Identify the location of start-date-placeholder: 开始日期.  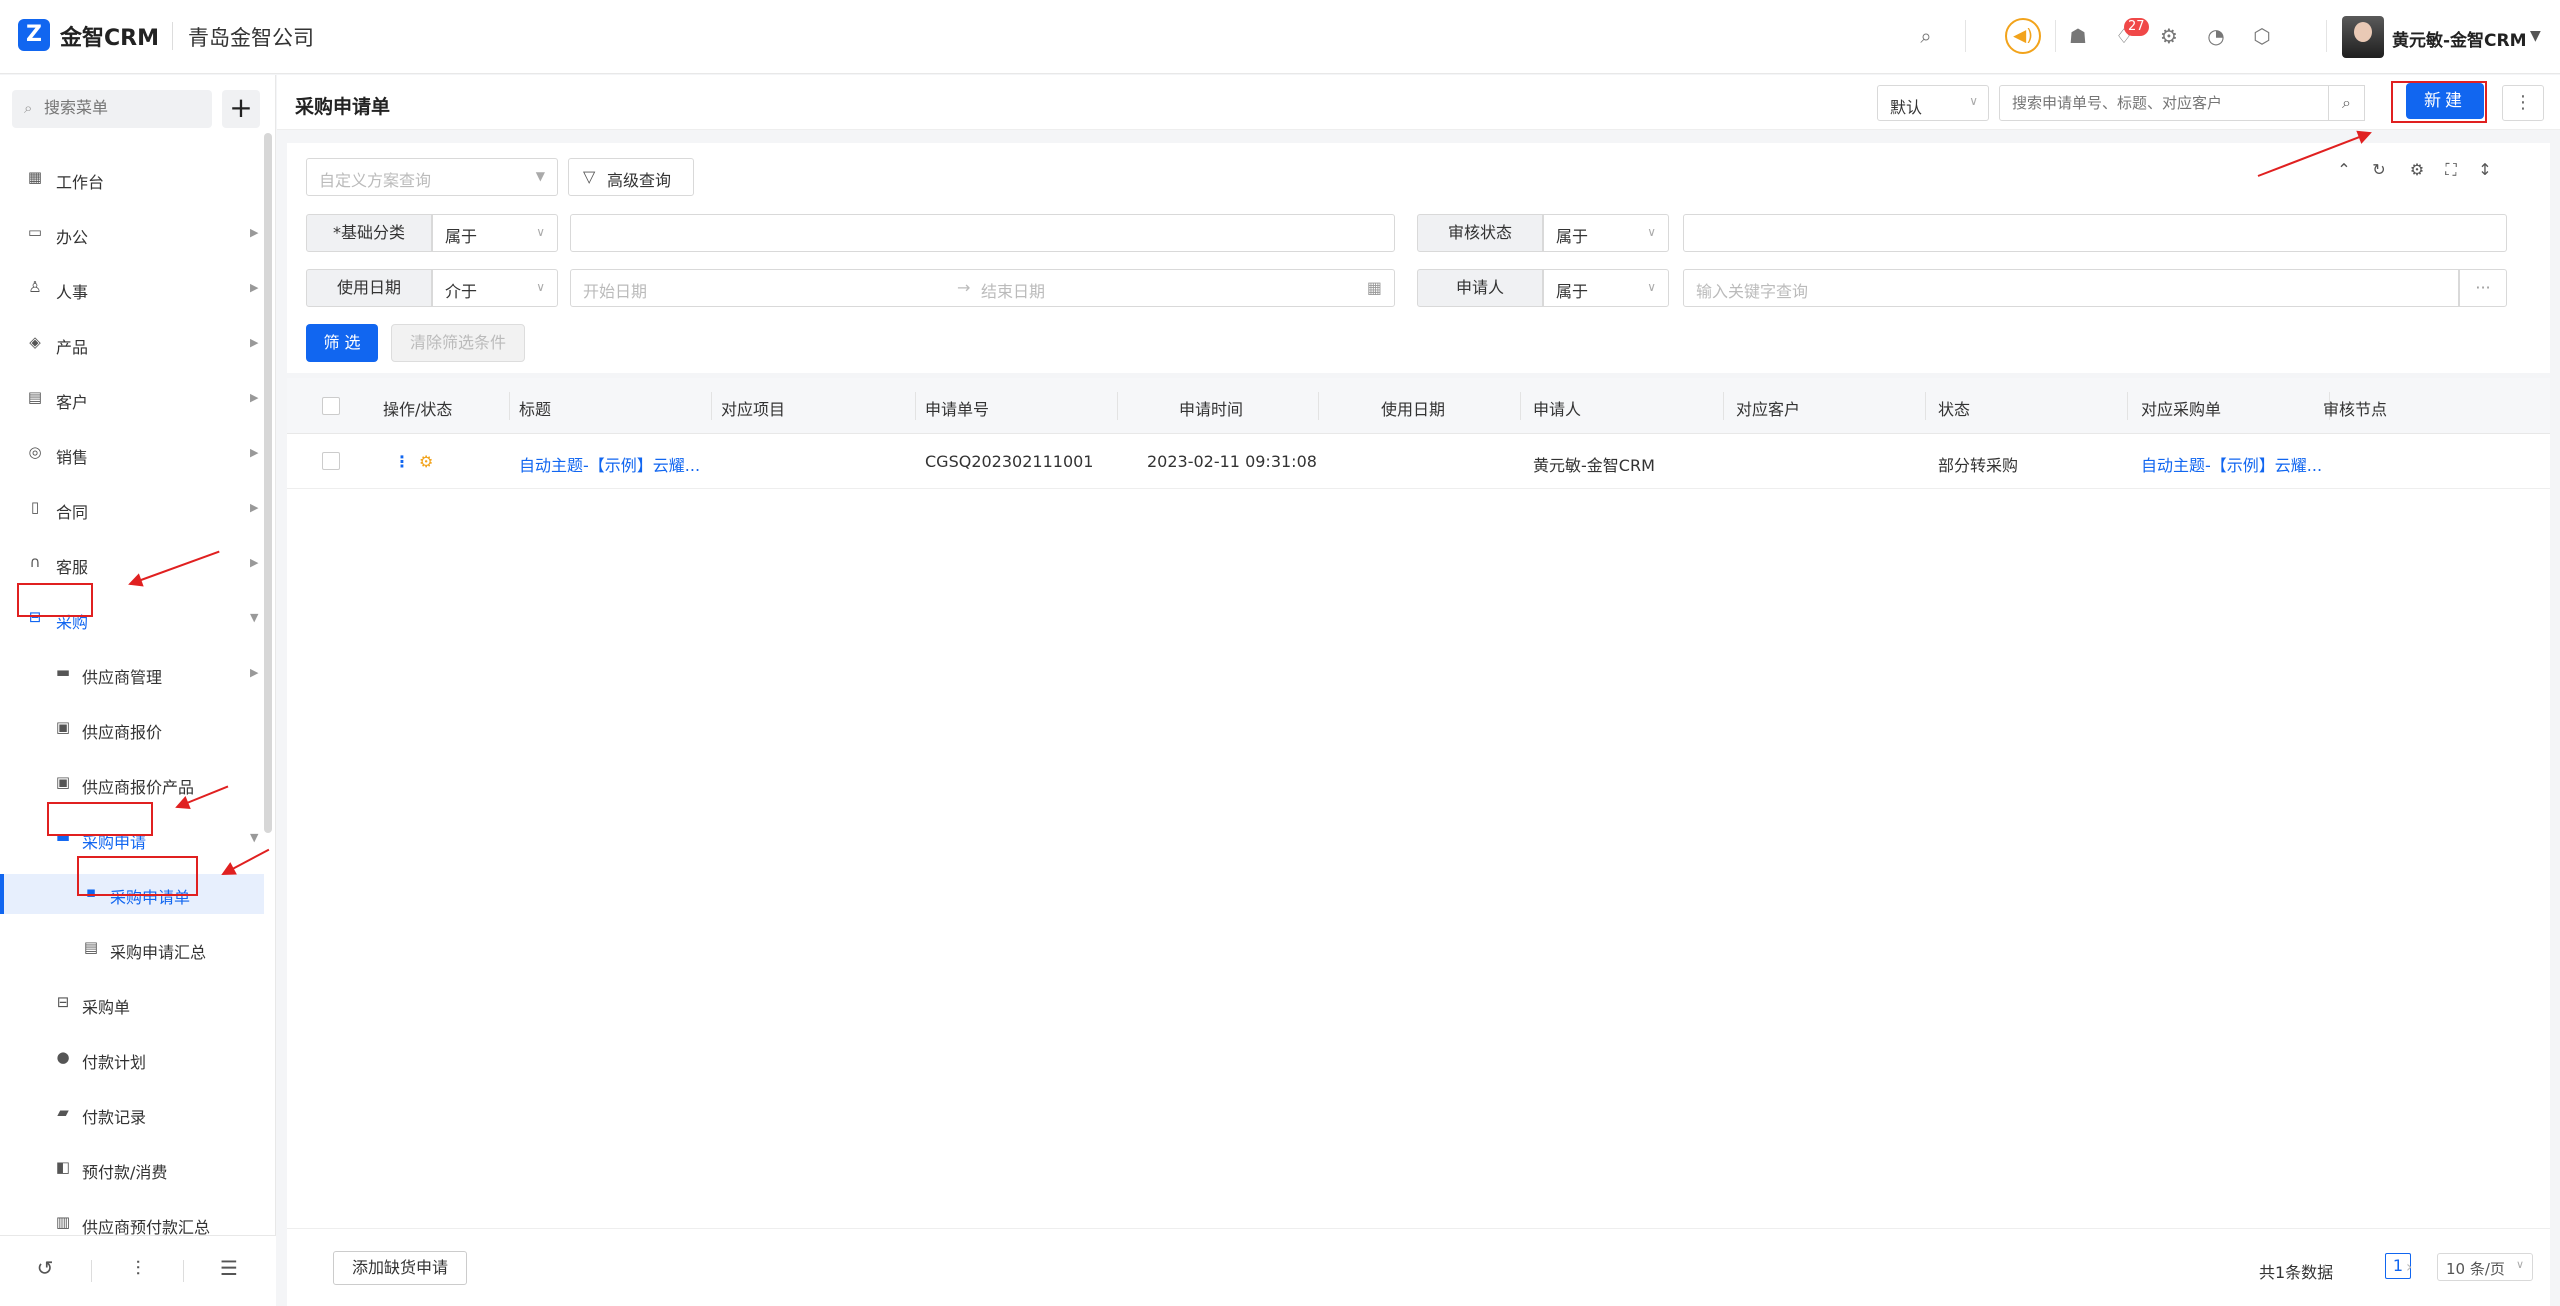
(615, 291).